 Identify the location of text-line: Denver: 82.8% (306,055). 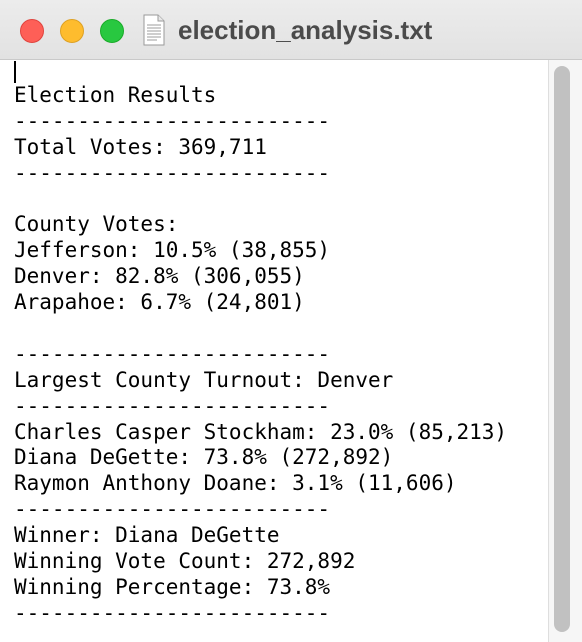
(159, 276).